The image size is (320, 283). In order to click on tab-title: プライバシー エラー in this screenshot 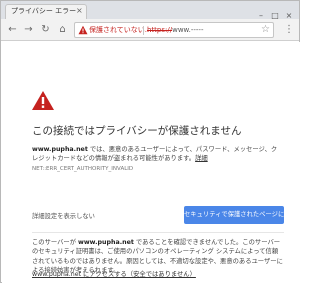, I will do `click(44, 11)`.